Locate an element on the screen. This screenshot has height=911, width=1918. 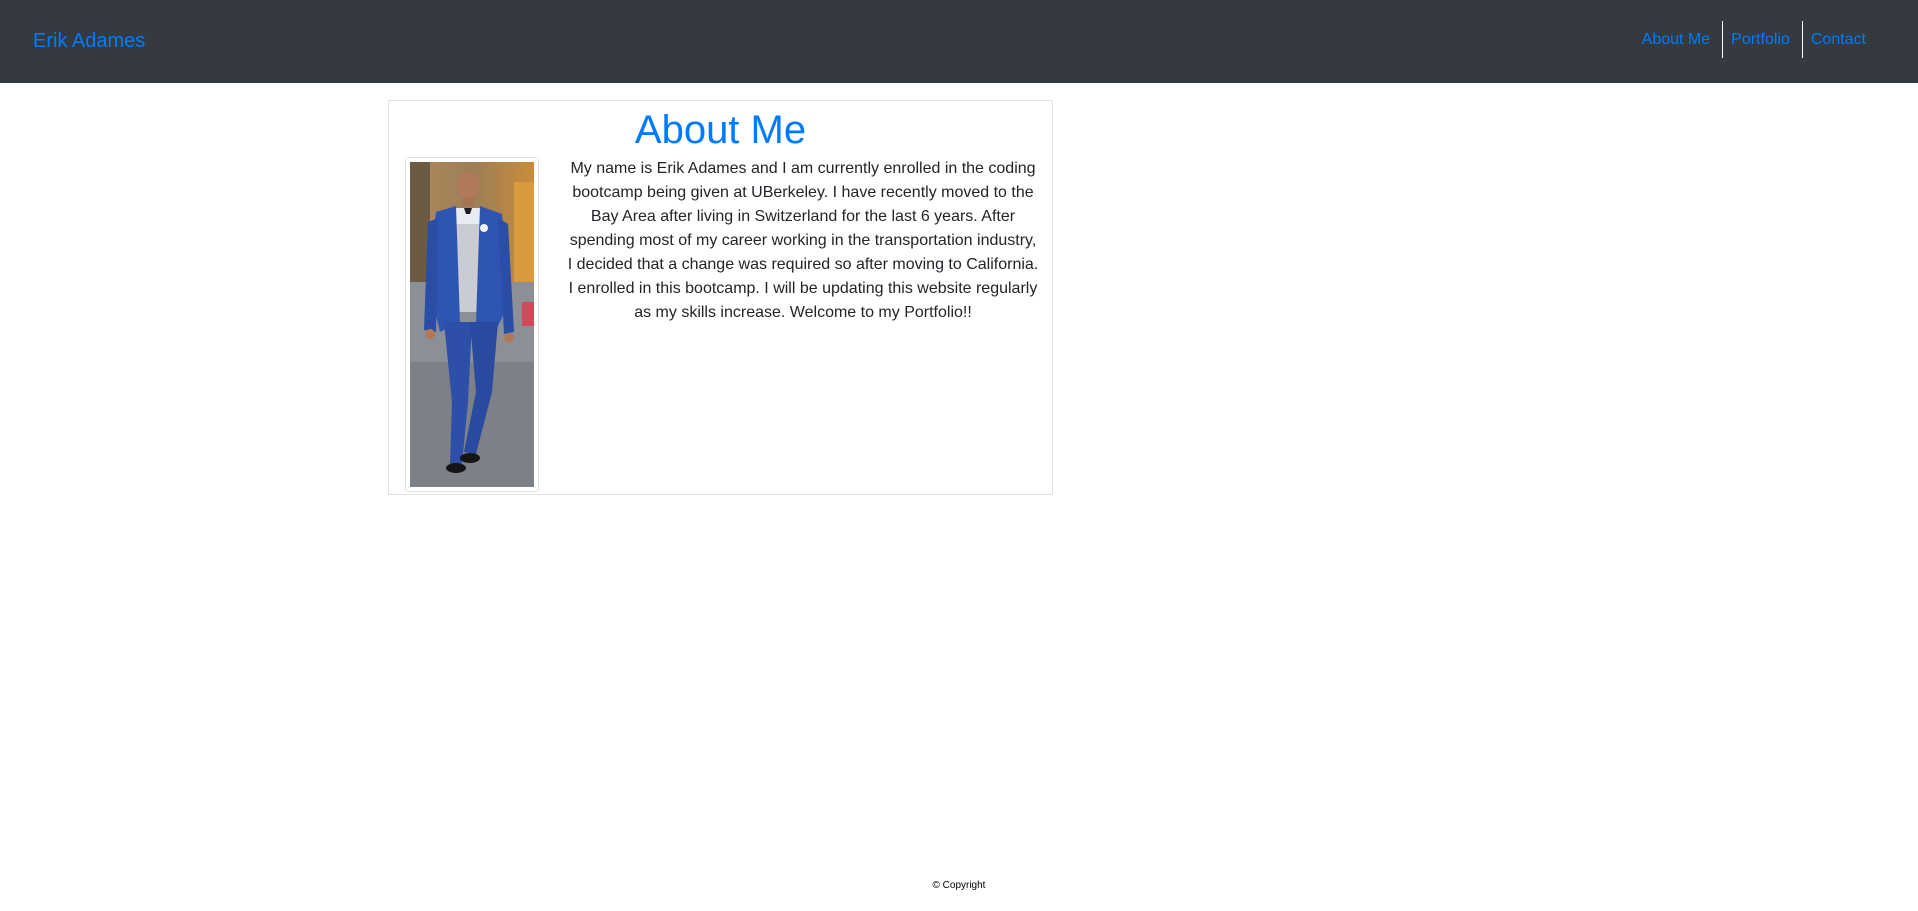
profile-photo is located at coordinates (472, 324).